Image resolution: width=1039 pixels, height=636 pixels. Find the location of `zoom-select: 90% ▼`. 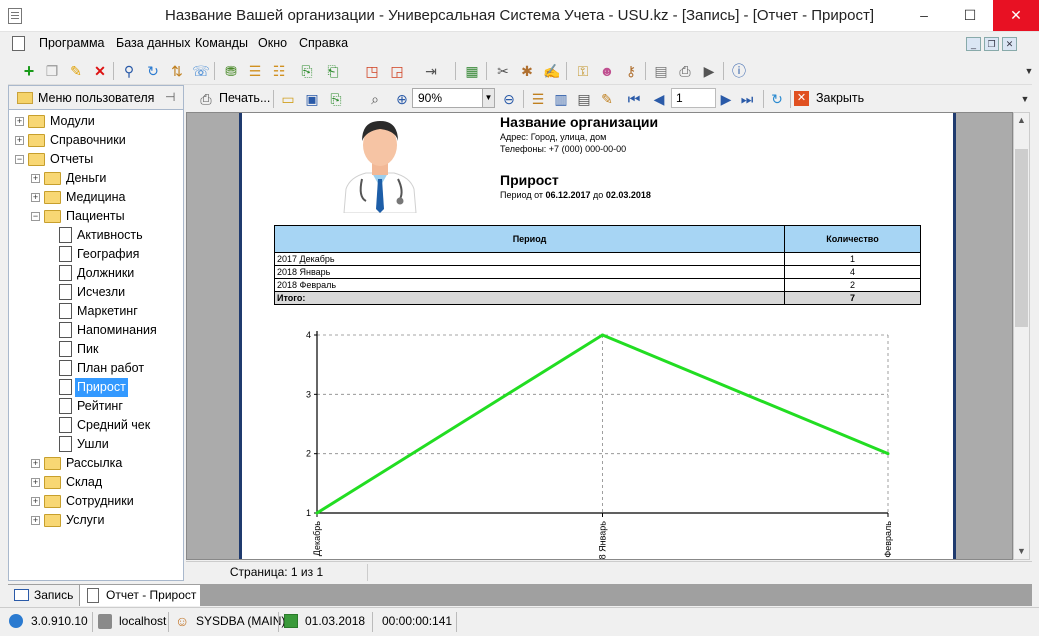

zoom-select: 90% ▼ is located at coordinates (453, 98).